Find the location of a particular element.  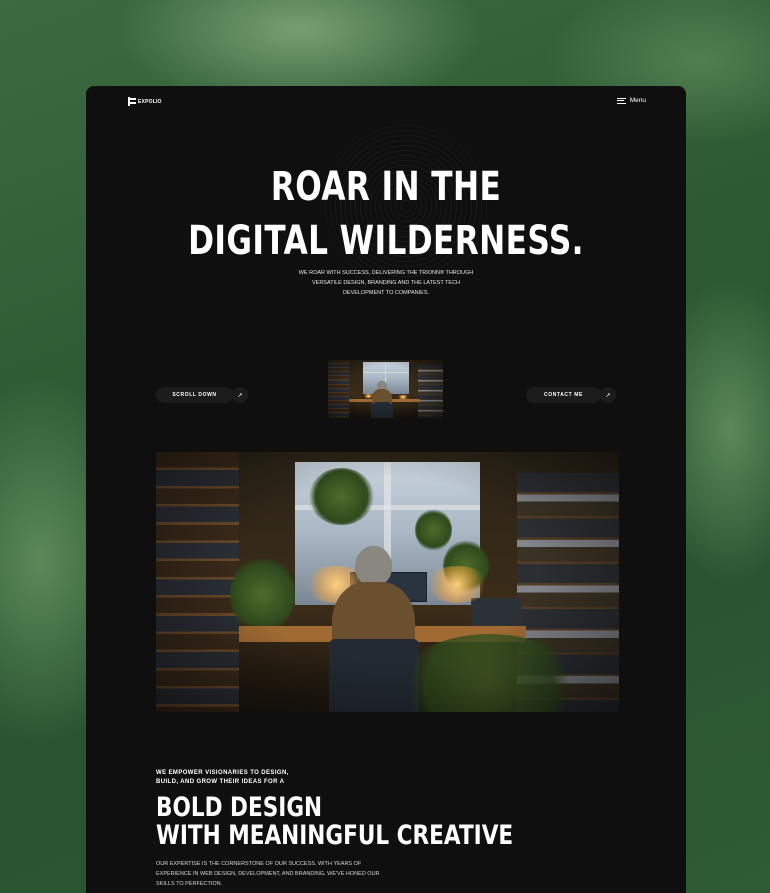

menu-label: Menu is located at coordinates (637, 100).